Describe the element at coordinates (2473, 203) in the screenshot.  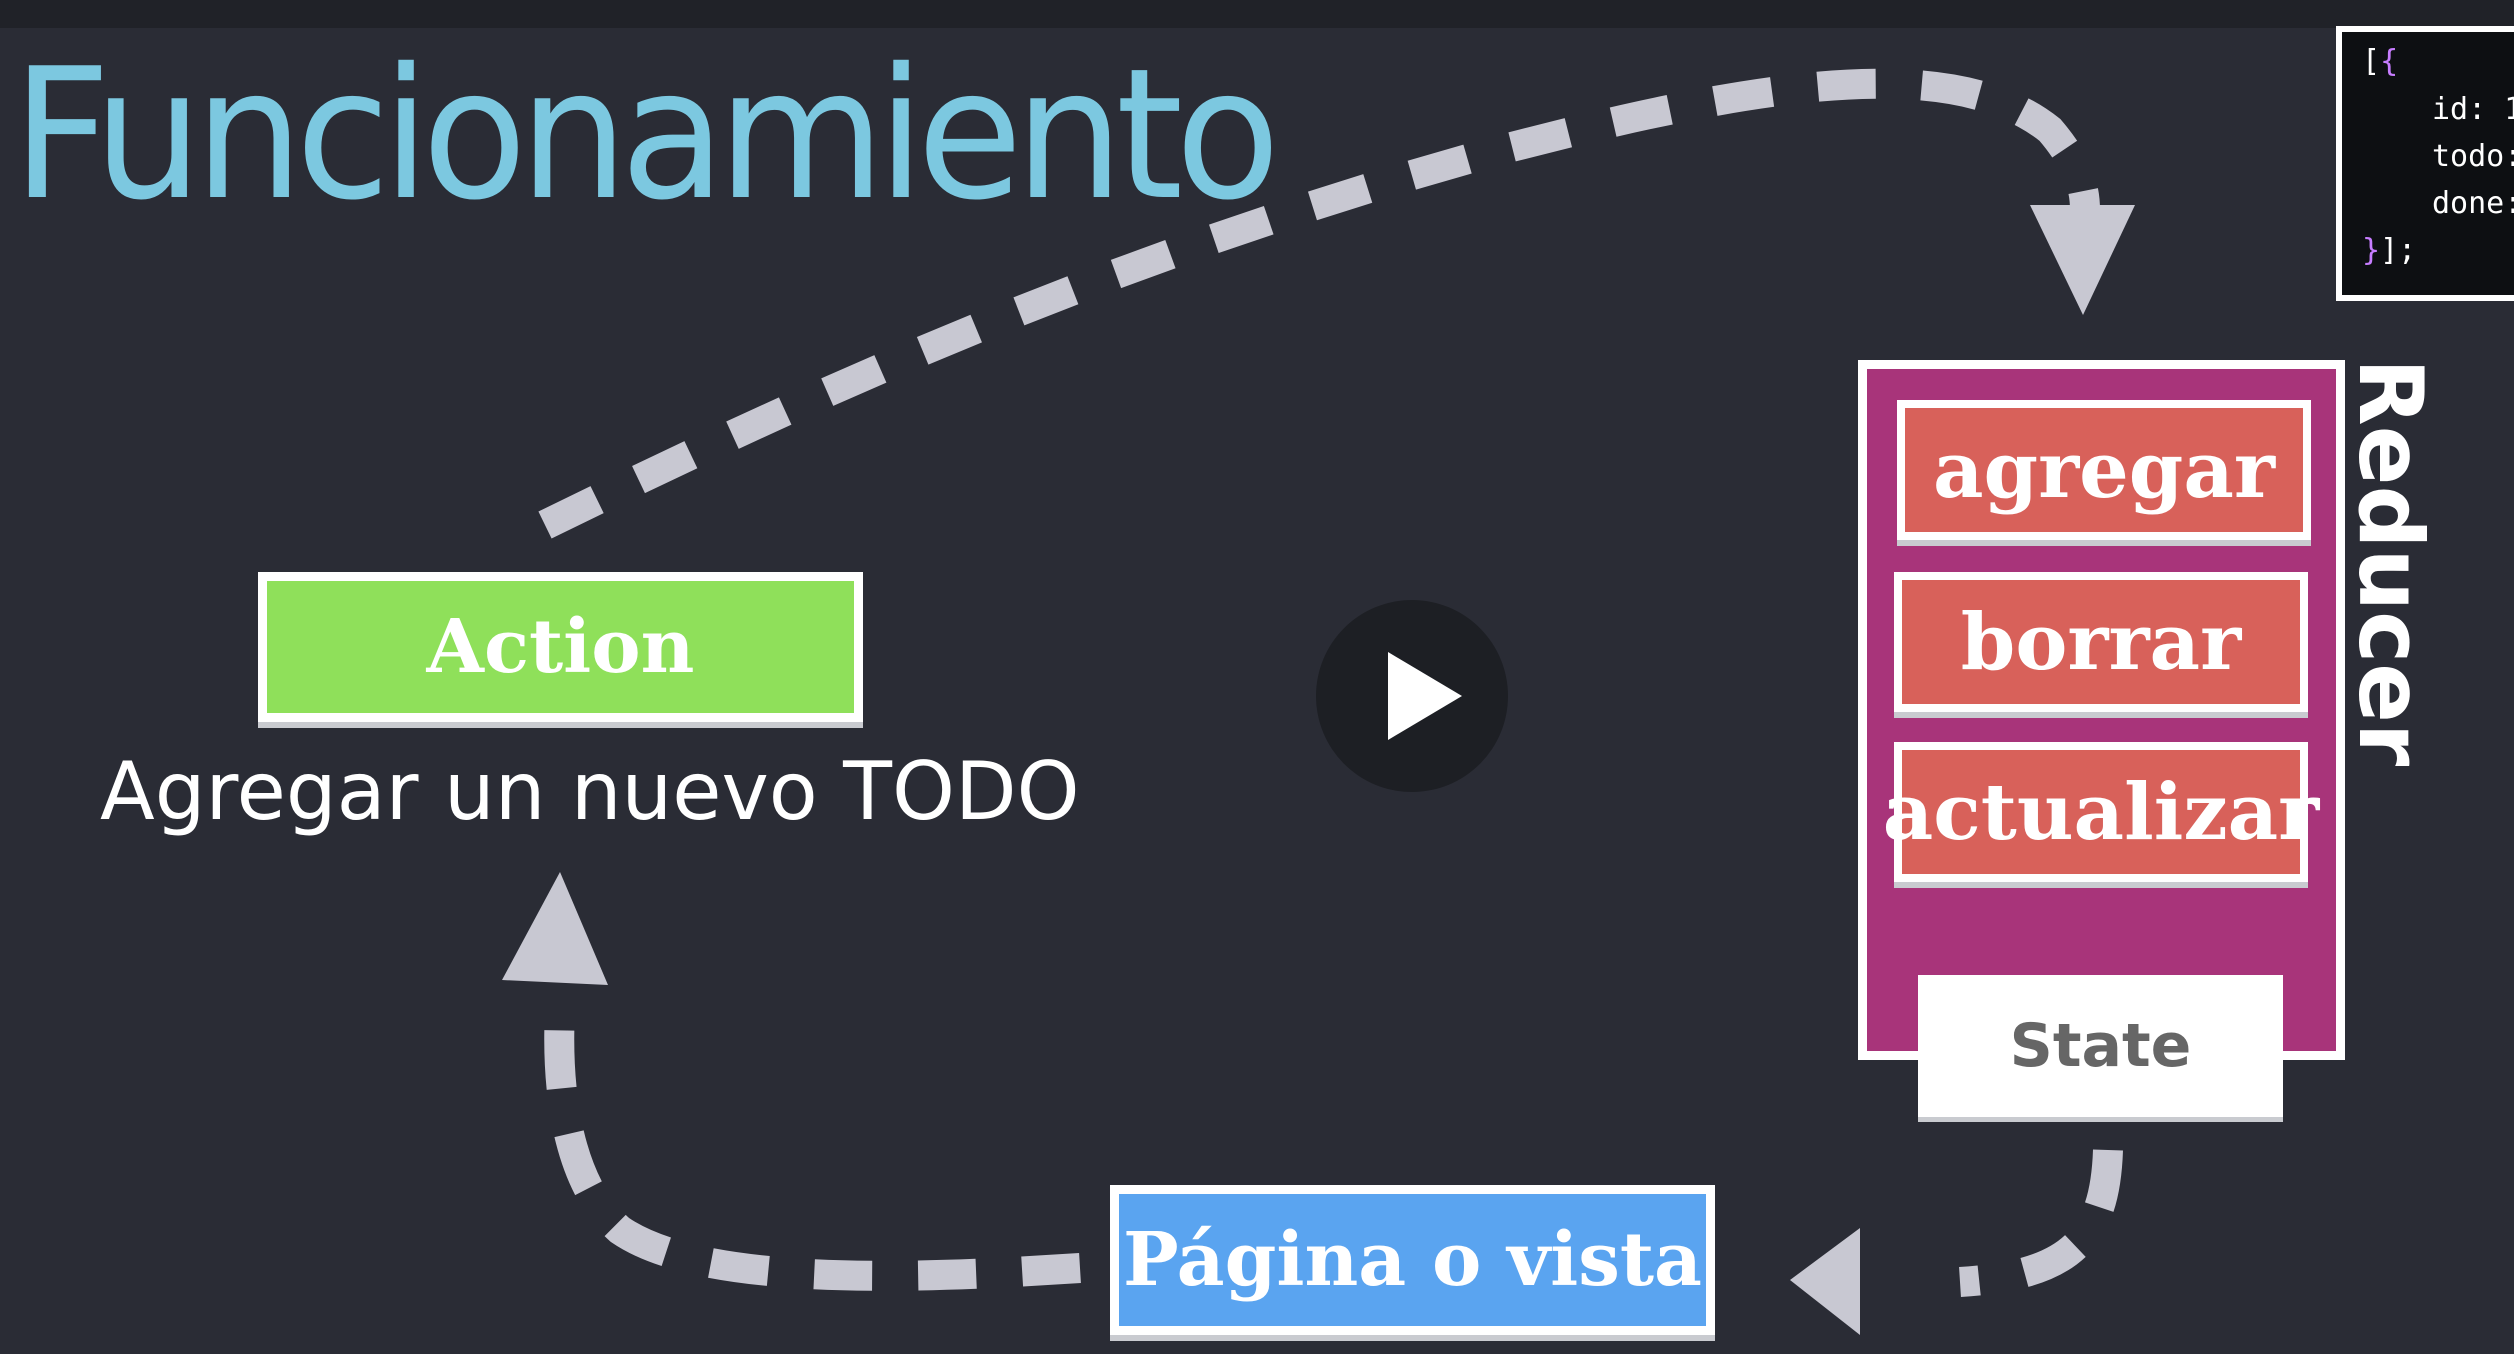
I see `code-line-4: done:` at that location.